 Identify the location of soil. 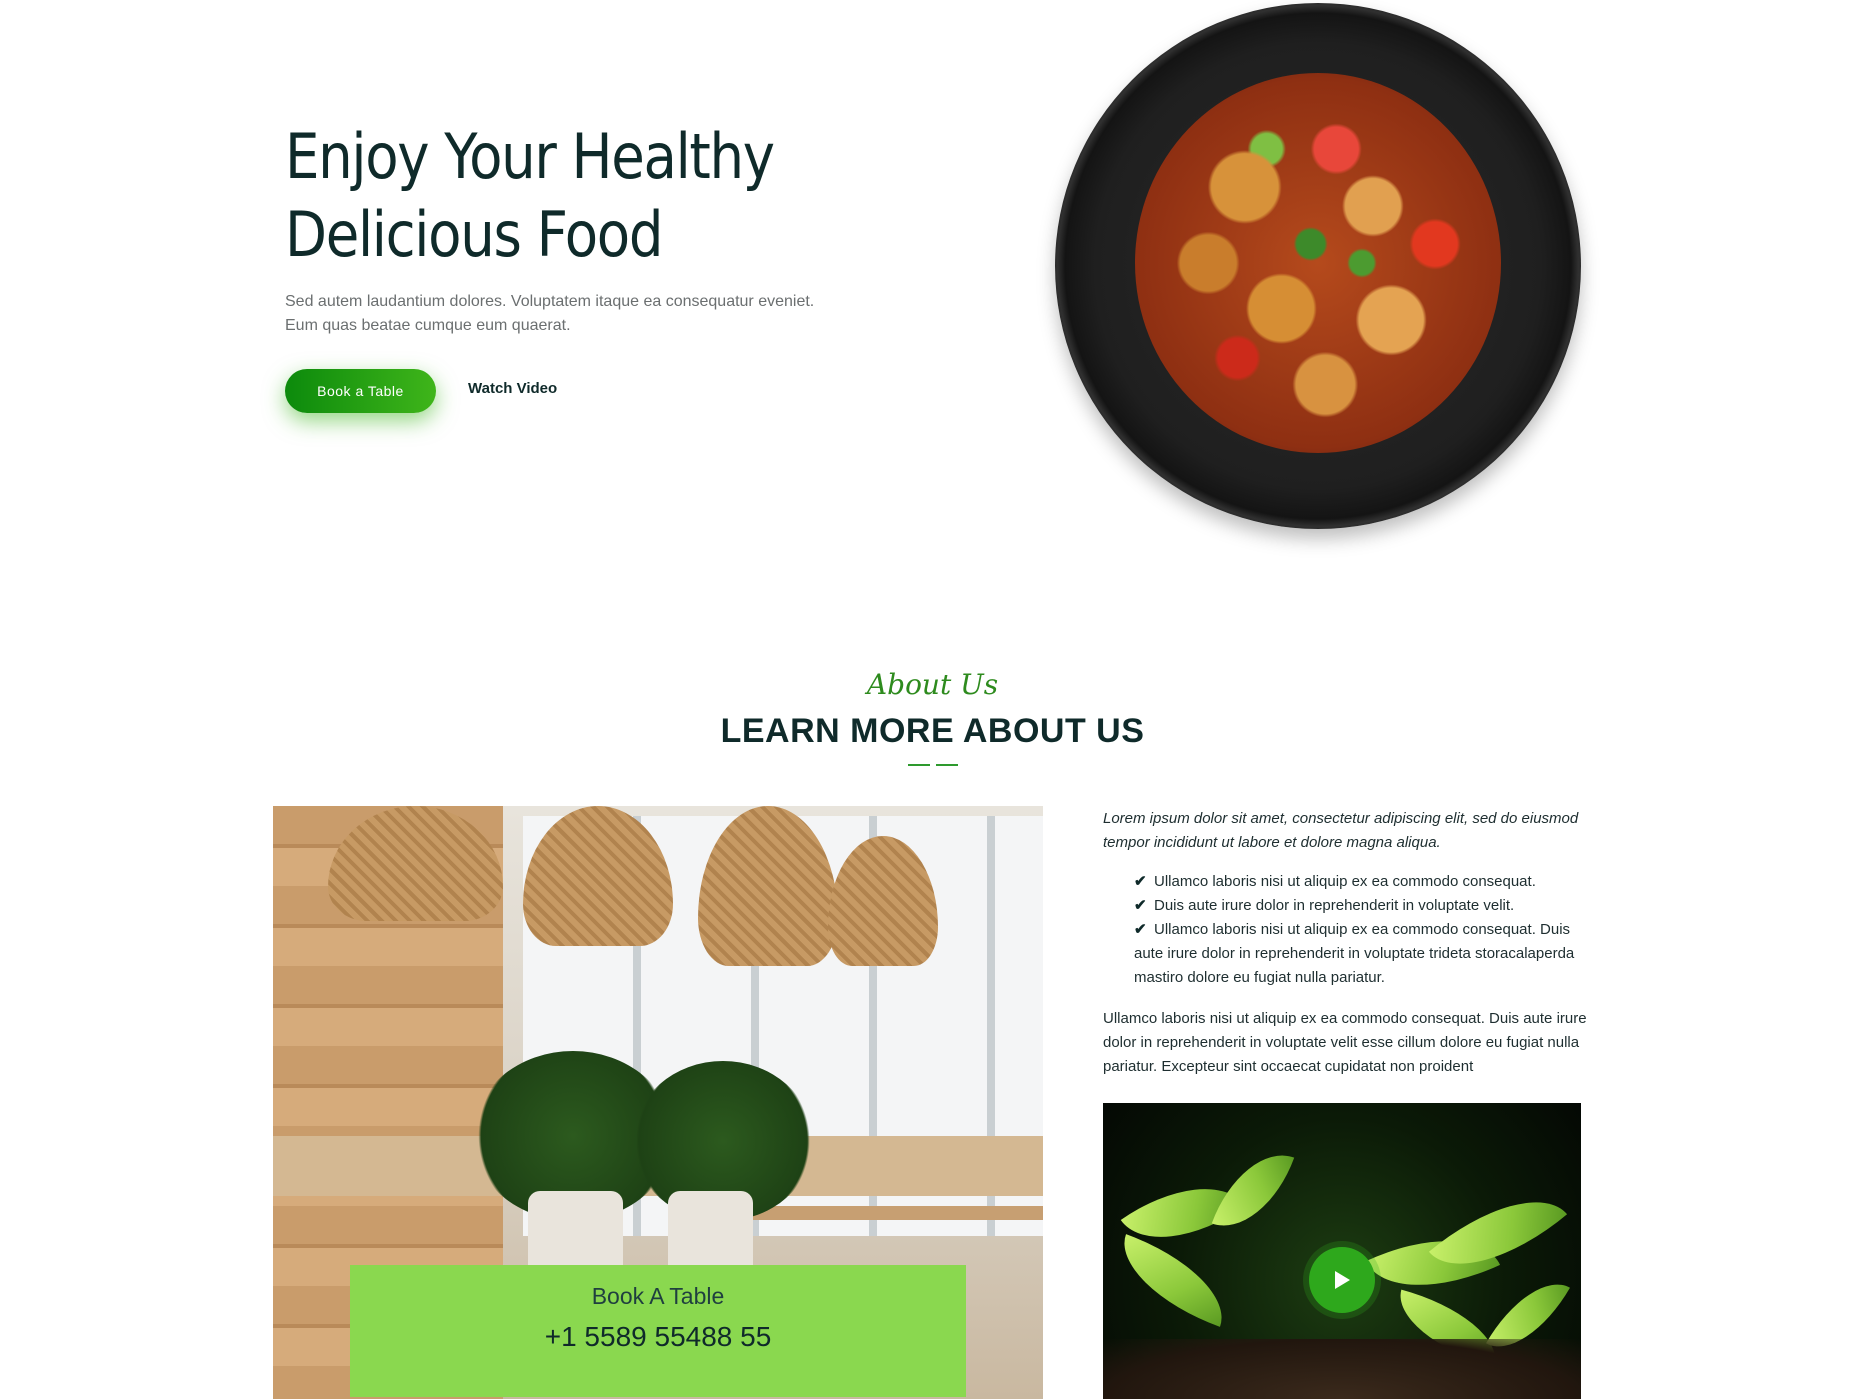
(1342, 1369).